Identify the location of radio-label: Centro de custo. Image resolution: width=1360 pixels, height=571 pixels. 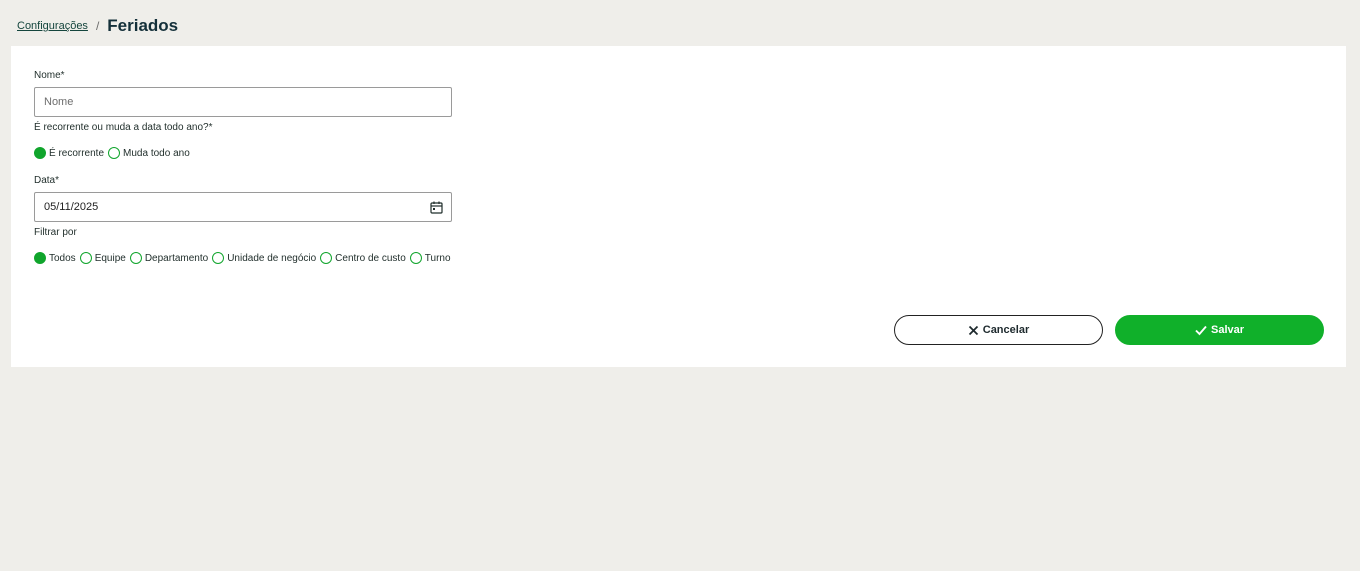
(370, 258).